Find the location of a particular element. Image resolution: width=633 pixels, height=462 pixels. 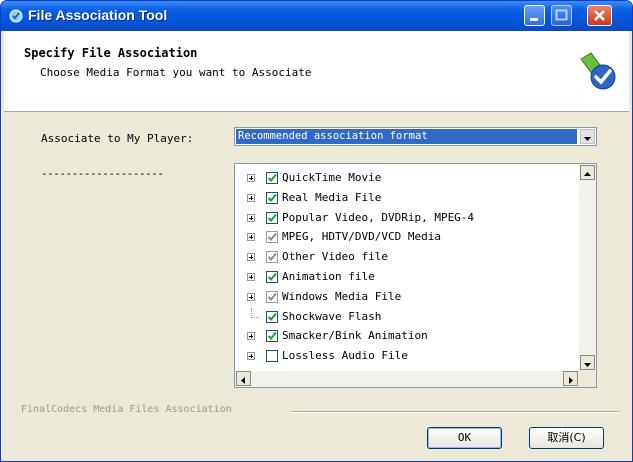

arrow-left-icon is located at coordinates (243, 380).